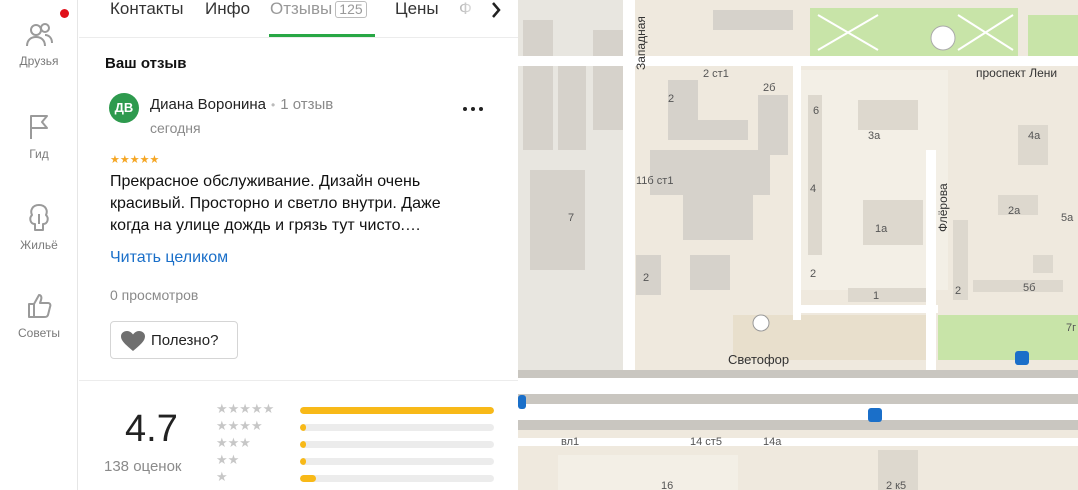 This screenshot has height=490, width=1078. What do you see at coordinates (307, 104) in the screenshot?
I see `author-reviews-count: 1 отзыв` at bounding box center [307, 104].